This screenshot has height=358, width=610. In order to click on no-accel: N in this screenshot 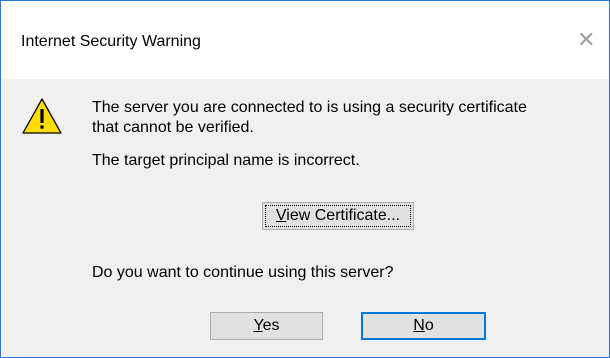, I will do `click(419, 325)`.